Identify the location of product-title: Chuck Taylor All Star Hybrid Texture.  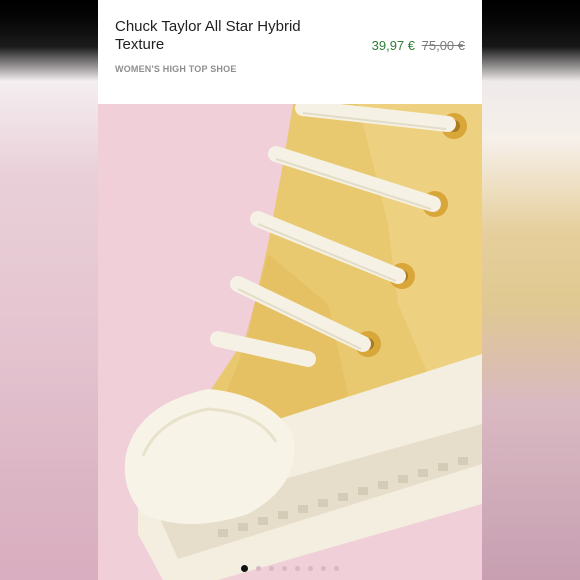
(208, 35).